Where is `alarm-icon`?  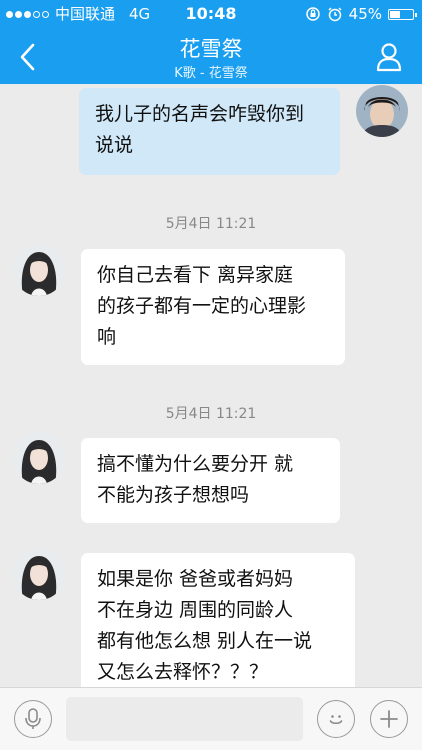 alarm-icon is located at coordinates (335, 14).